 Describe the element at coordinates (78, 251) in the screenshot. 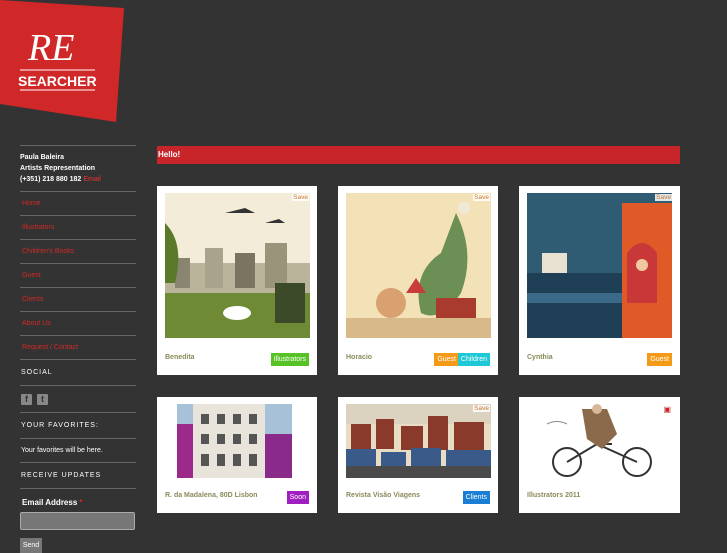

I see `nav-item-childrens-books: Children's Books` at that location.